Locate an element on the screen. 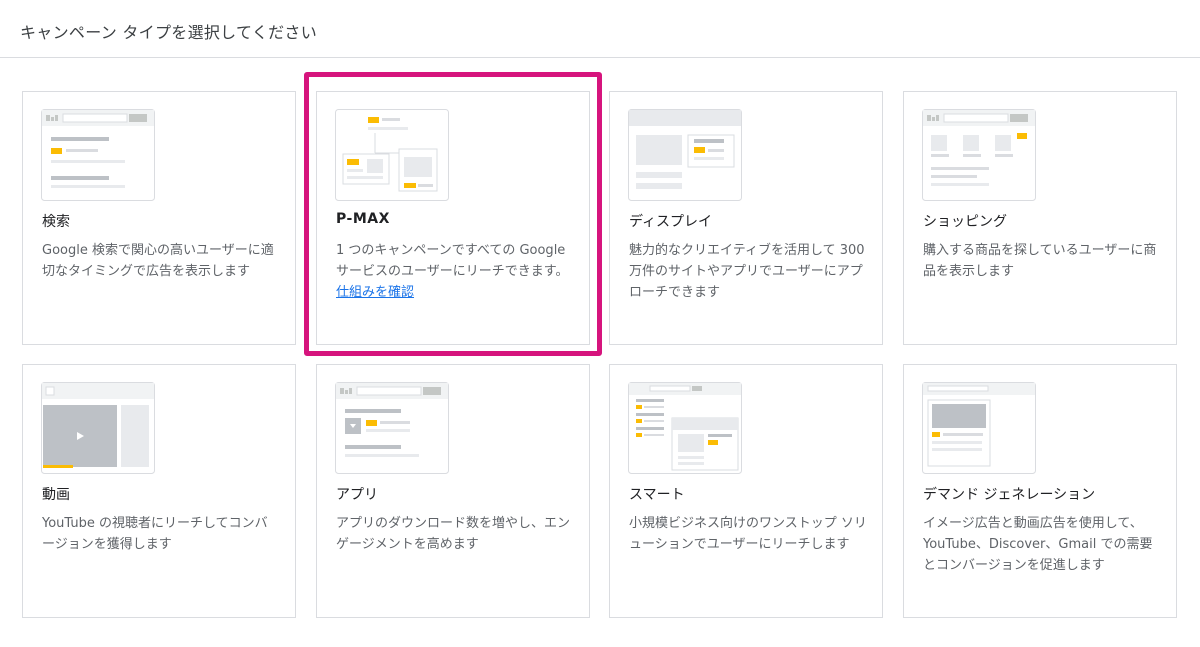 The image size is (1200, 647). campaign-type-app-card: アプリ アプリのダウンロード数を増やし、エンゲージメントを高めます is located at coordinates (453, 491).